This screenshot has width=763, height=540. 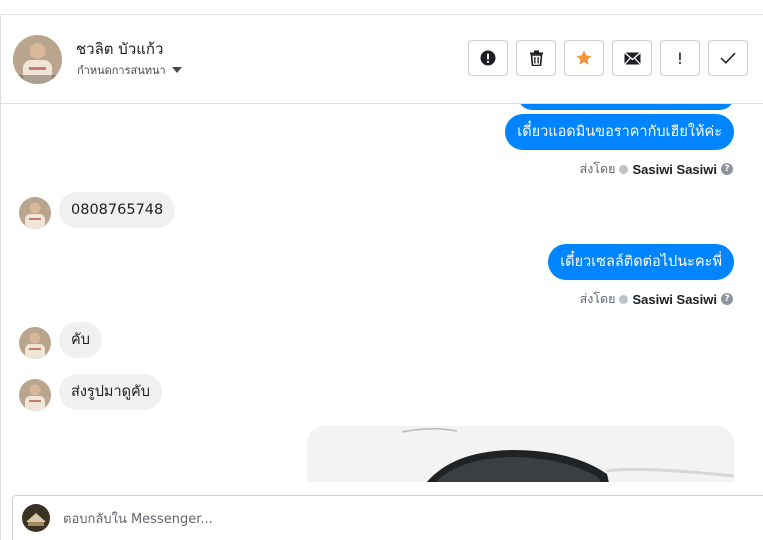 I want to click on top-edge, so click(x=381, y=7).